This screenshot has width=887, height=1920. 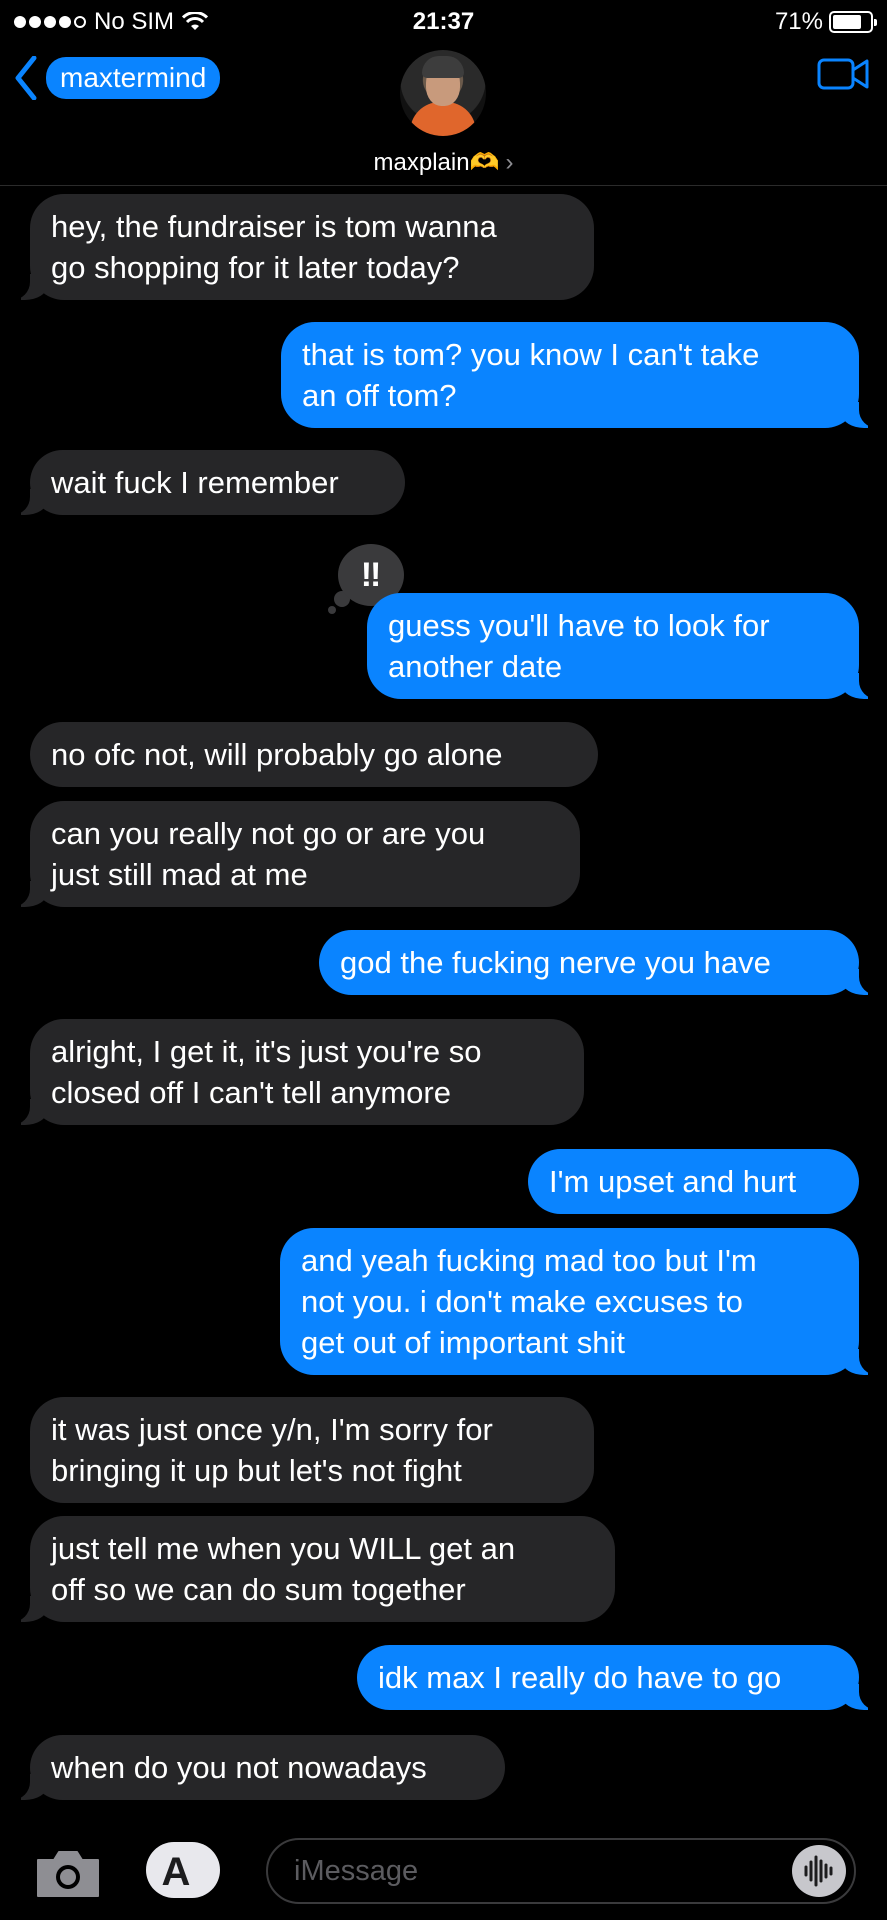 What do you see at coordinates (853, 22) in the screenshot?
I see `battery-icon` at bounding box center [853, 22].